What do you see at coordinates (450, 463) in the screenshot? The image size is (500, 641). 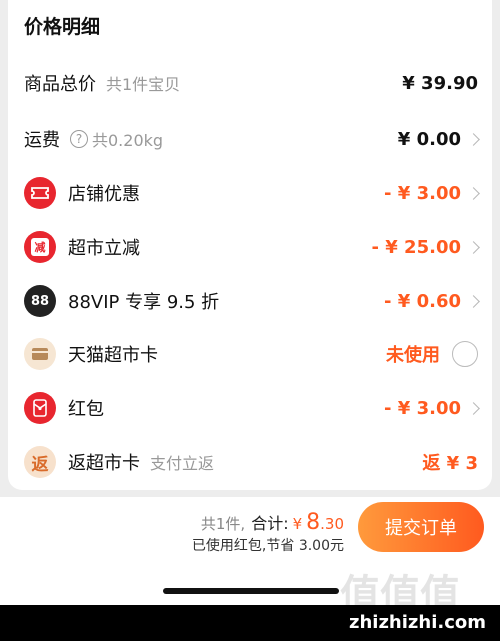 I see `cashback-amount: 返 ¥ 3` at bounding box center [450, 463].